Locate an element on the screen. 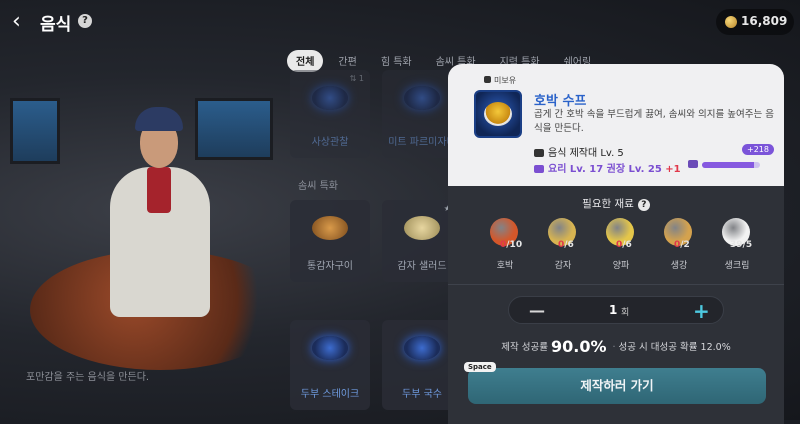 This screenshot has width=800, height=424. material-pumpkin: 0/10 호박 is located at coordinates (505, 244).